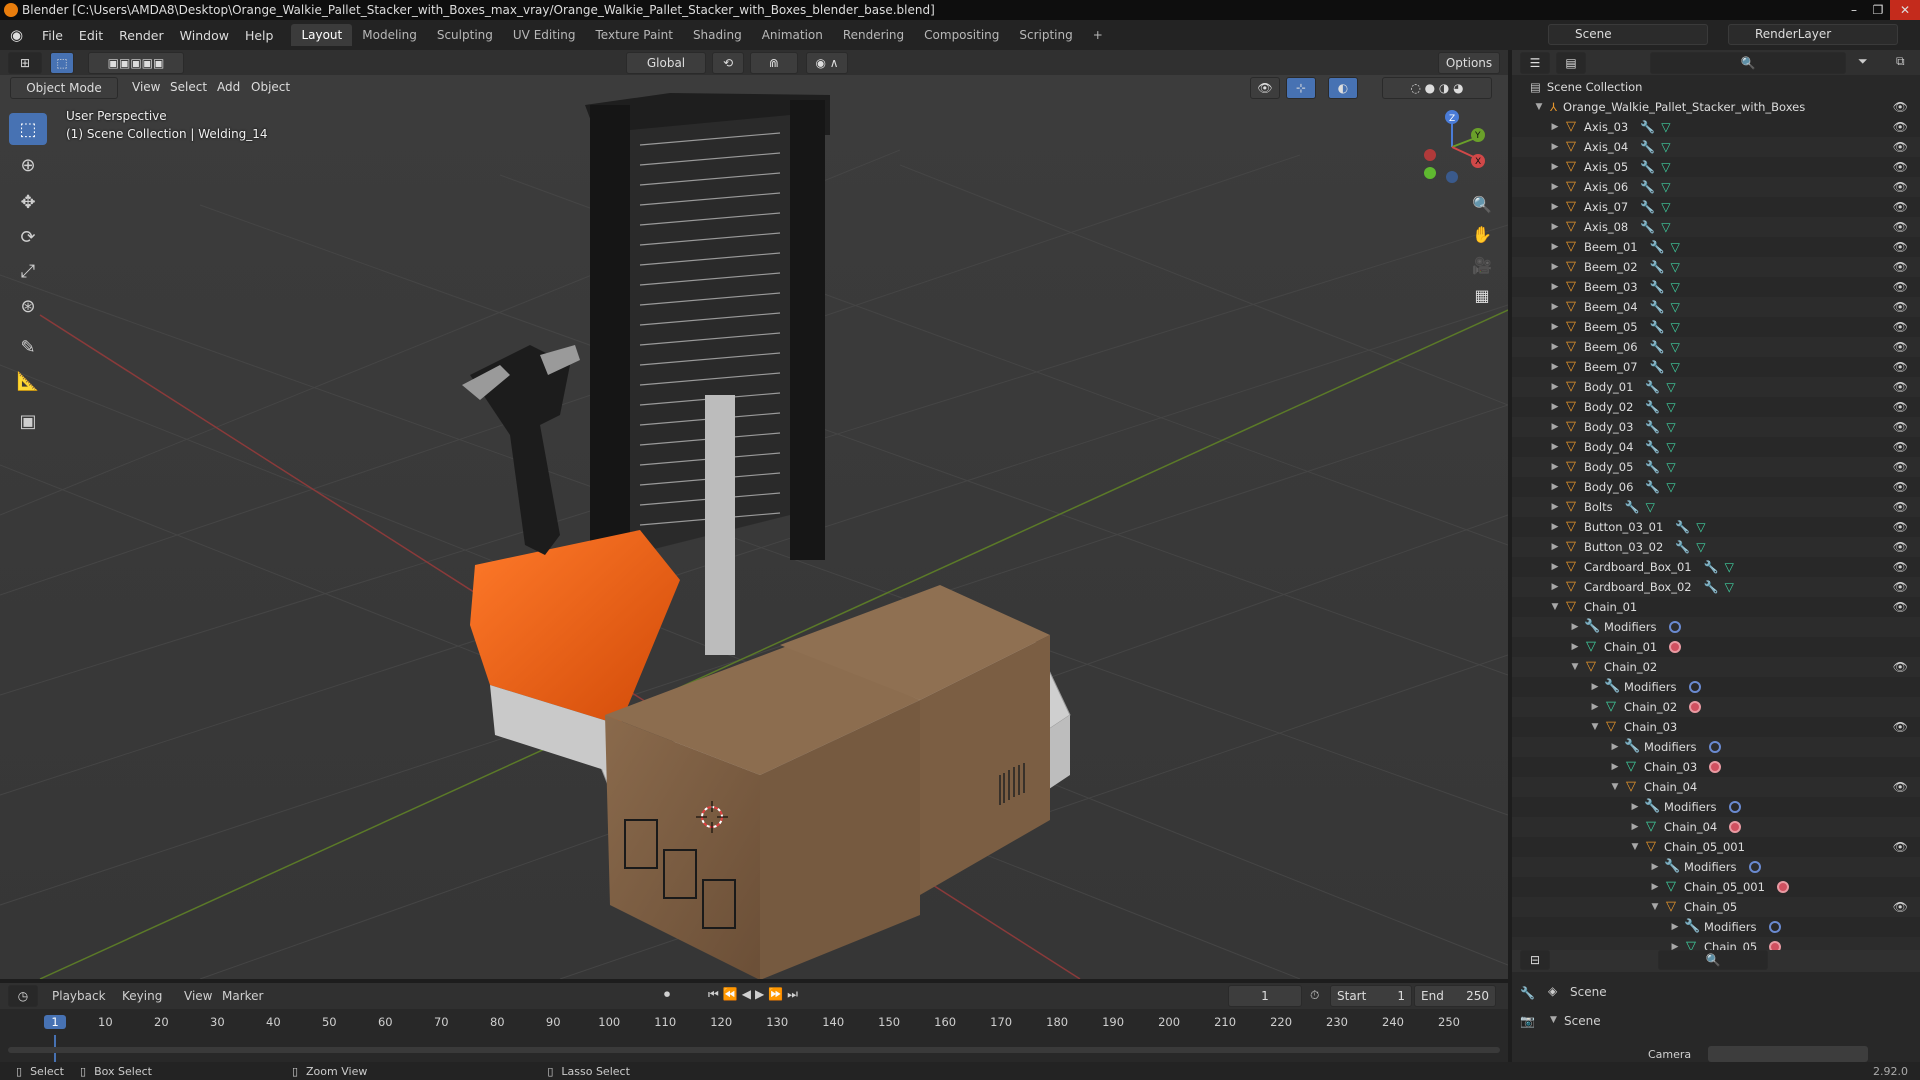 The width and height of the screenshot is (1920, 1080). What do you see at coordinates (1716, 767) in the screenshot?
I see `outliner-row: ▶ ▽ Chain_03` at bounding box center [1716, 767].